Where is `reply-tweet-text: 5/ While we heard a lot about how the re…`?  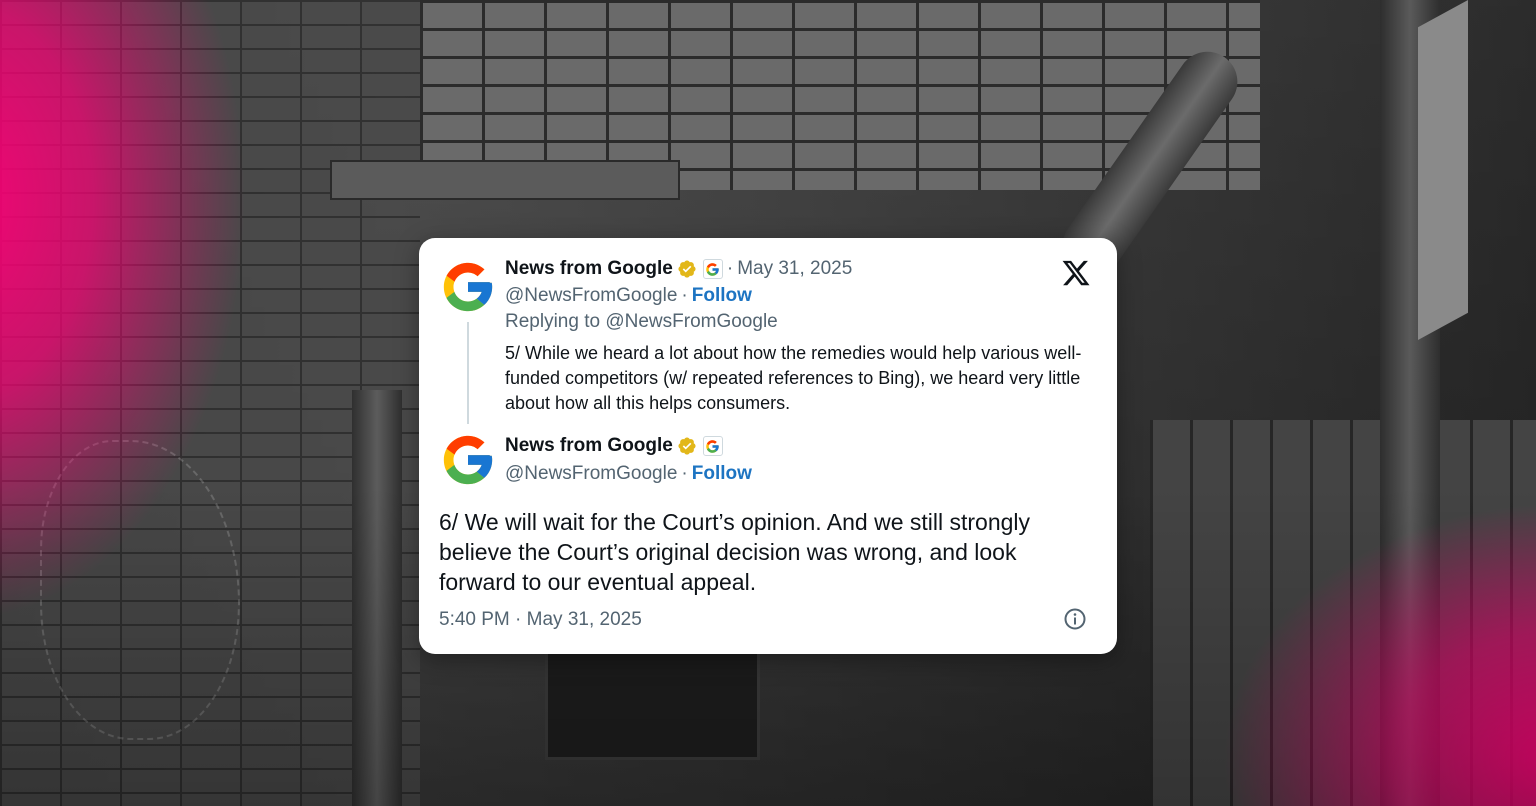 reply-tweet-text: 5/ While we heard a lot about how the re… is located at coordinates (793, 378).